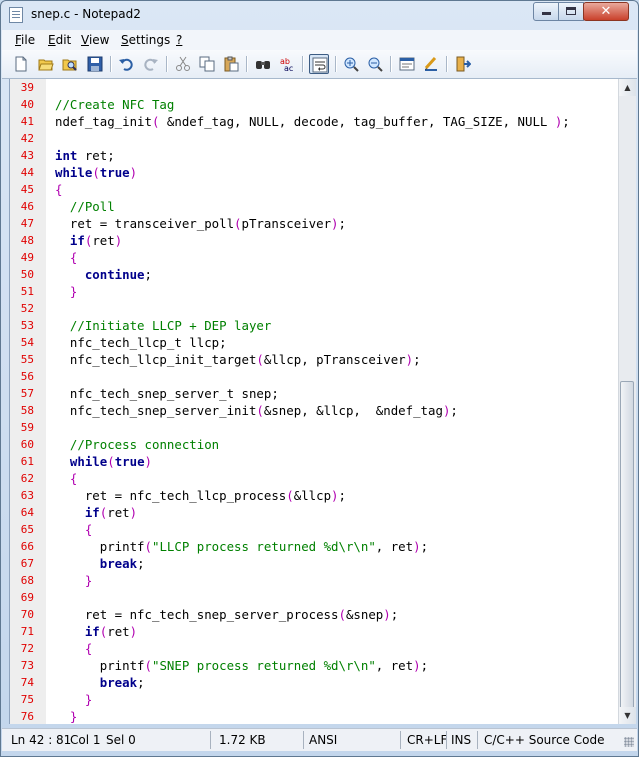 This screenshot has height=757, width=639. I want to click on scroll-up-arrow-icon: ▲, so click(627, 87).